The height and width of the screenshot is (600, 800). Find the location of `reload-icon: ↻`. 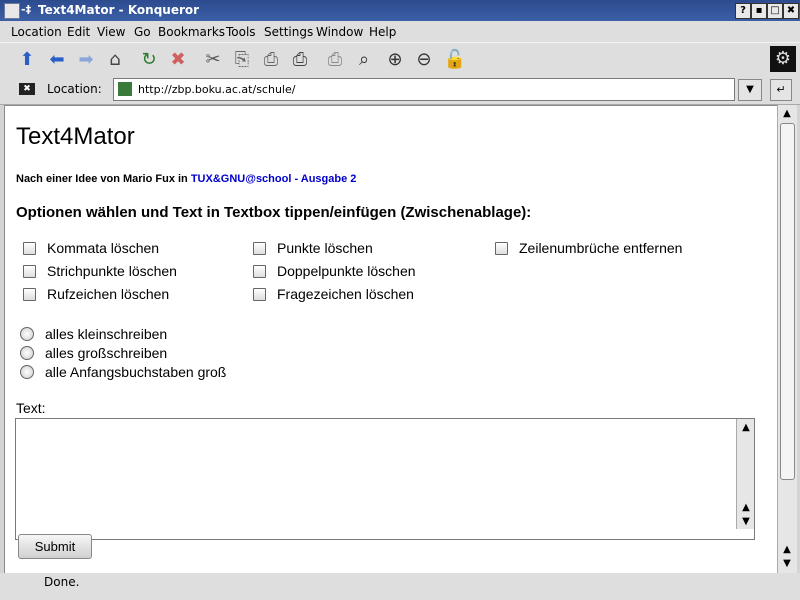

reload-icon: ↻ is located at coordinates (149, 59).